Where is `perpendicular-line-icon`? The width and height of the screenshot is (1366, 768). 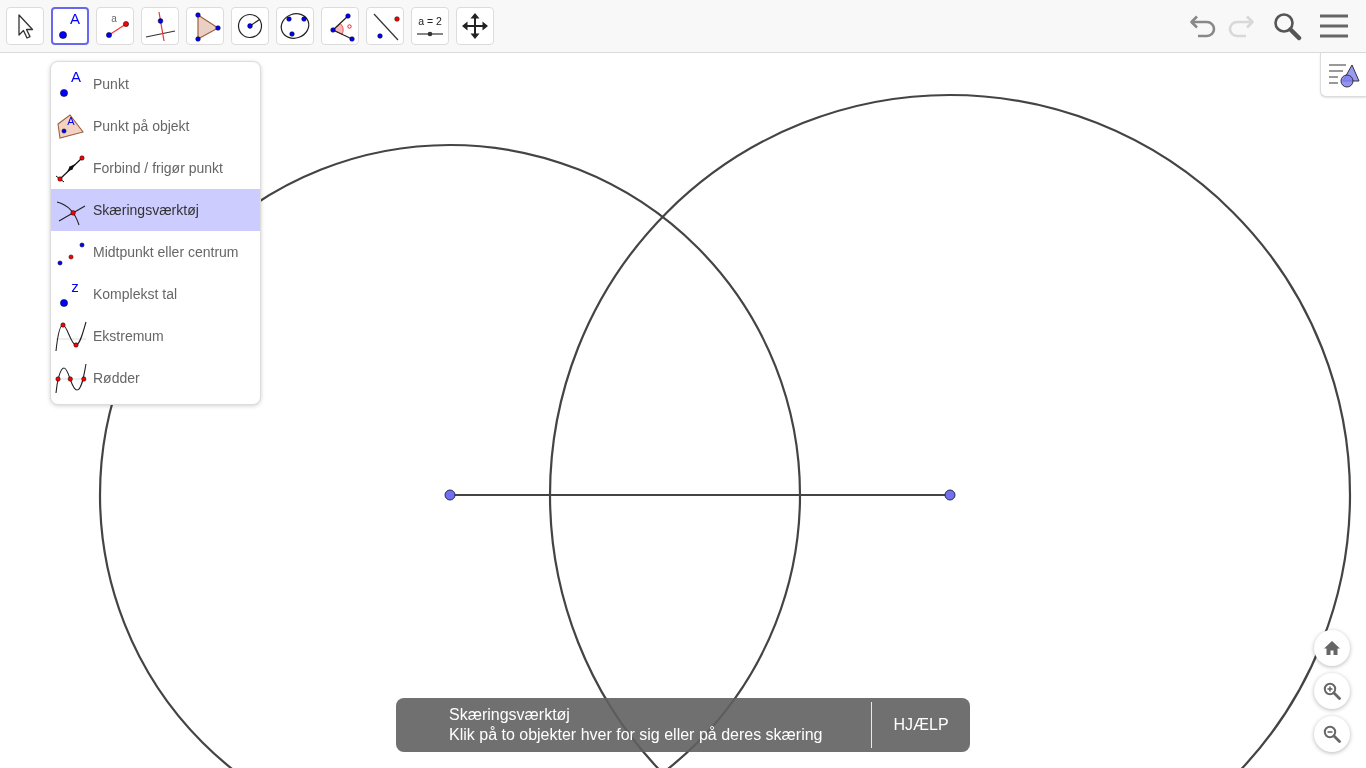
perpendicular-line-icon is located at coordinates (160, 26).